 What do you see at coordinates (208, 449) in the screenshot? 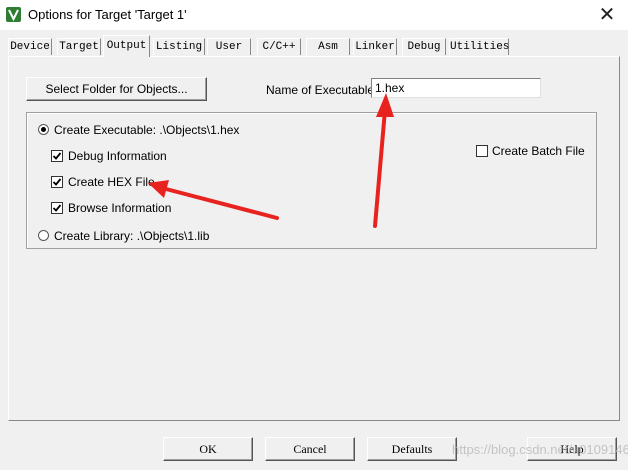
I see `ok-button: OK` at bounding box center [208, 449].